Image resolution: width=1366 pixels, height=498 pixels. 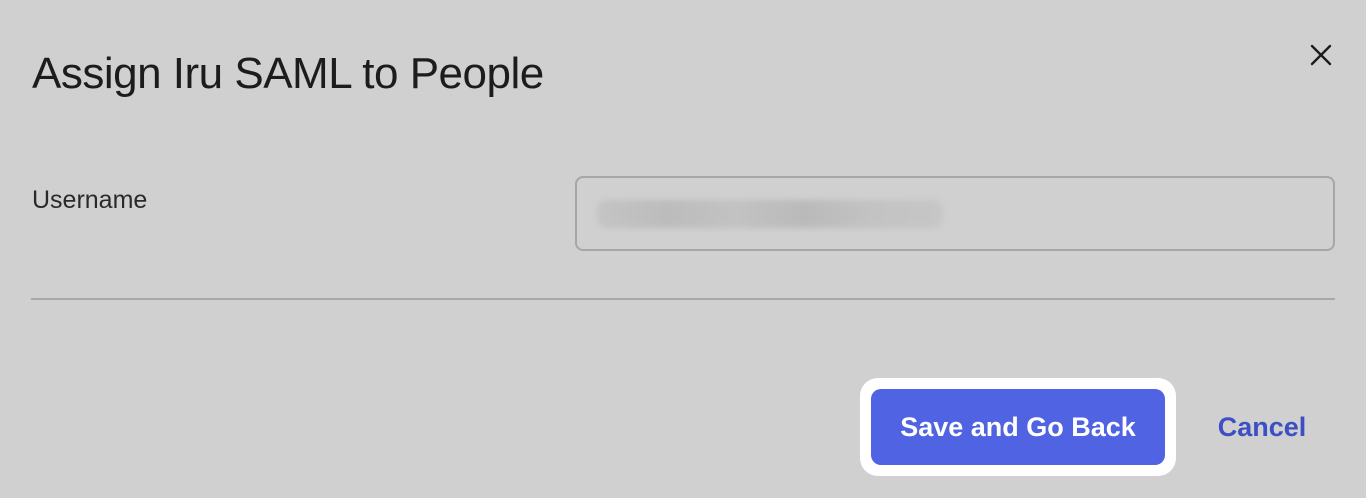 I want to click on username-label: Username, so click(x=90, y=200).